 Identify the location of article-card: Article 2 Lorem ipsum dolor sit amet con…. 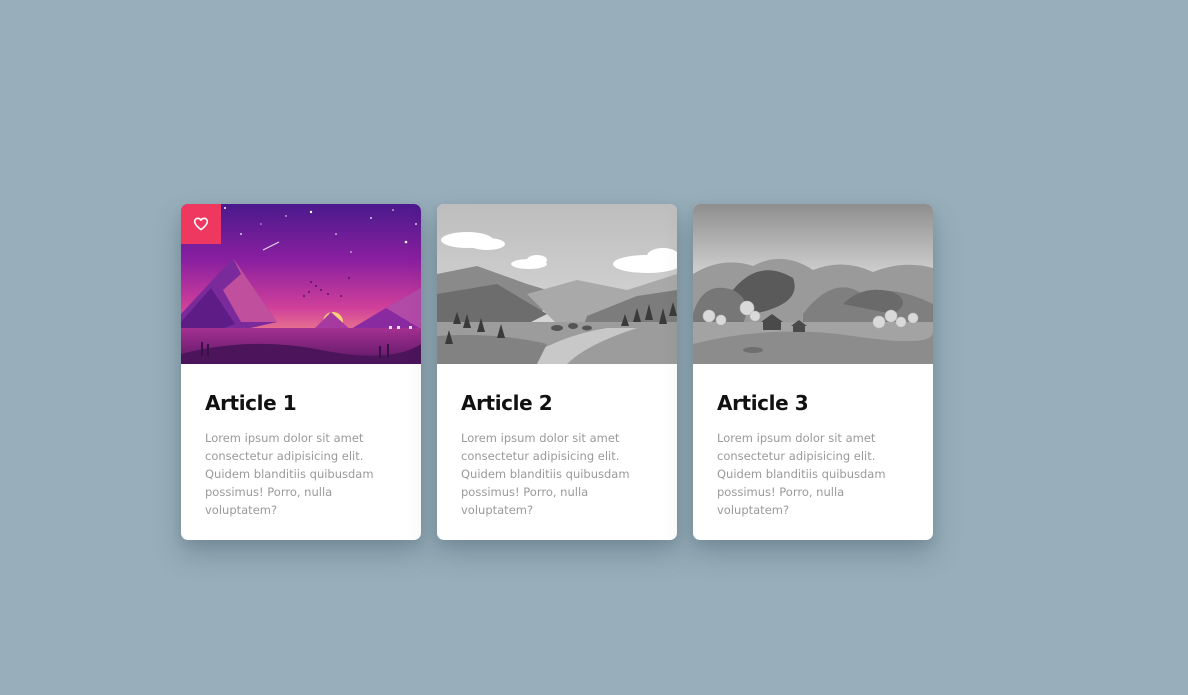
(557, 372).